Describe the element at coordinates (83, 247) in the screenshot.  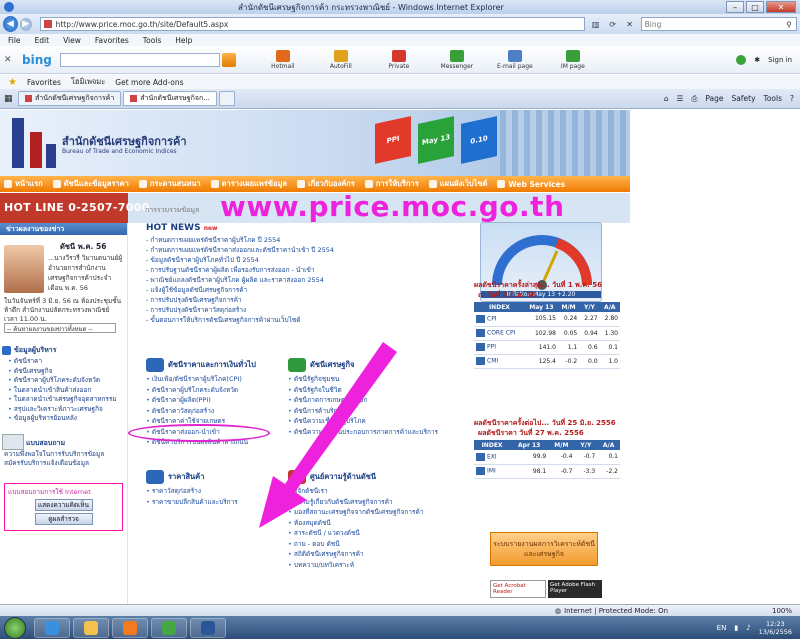
I see `news-title: ดัชนี พ.ค. 56` at that location.